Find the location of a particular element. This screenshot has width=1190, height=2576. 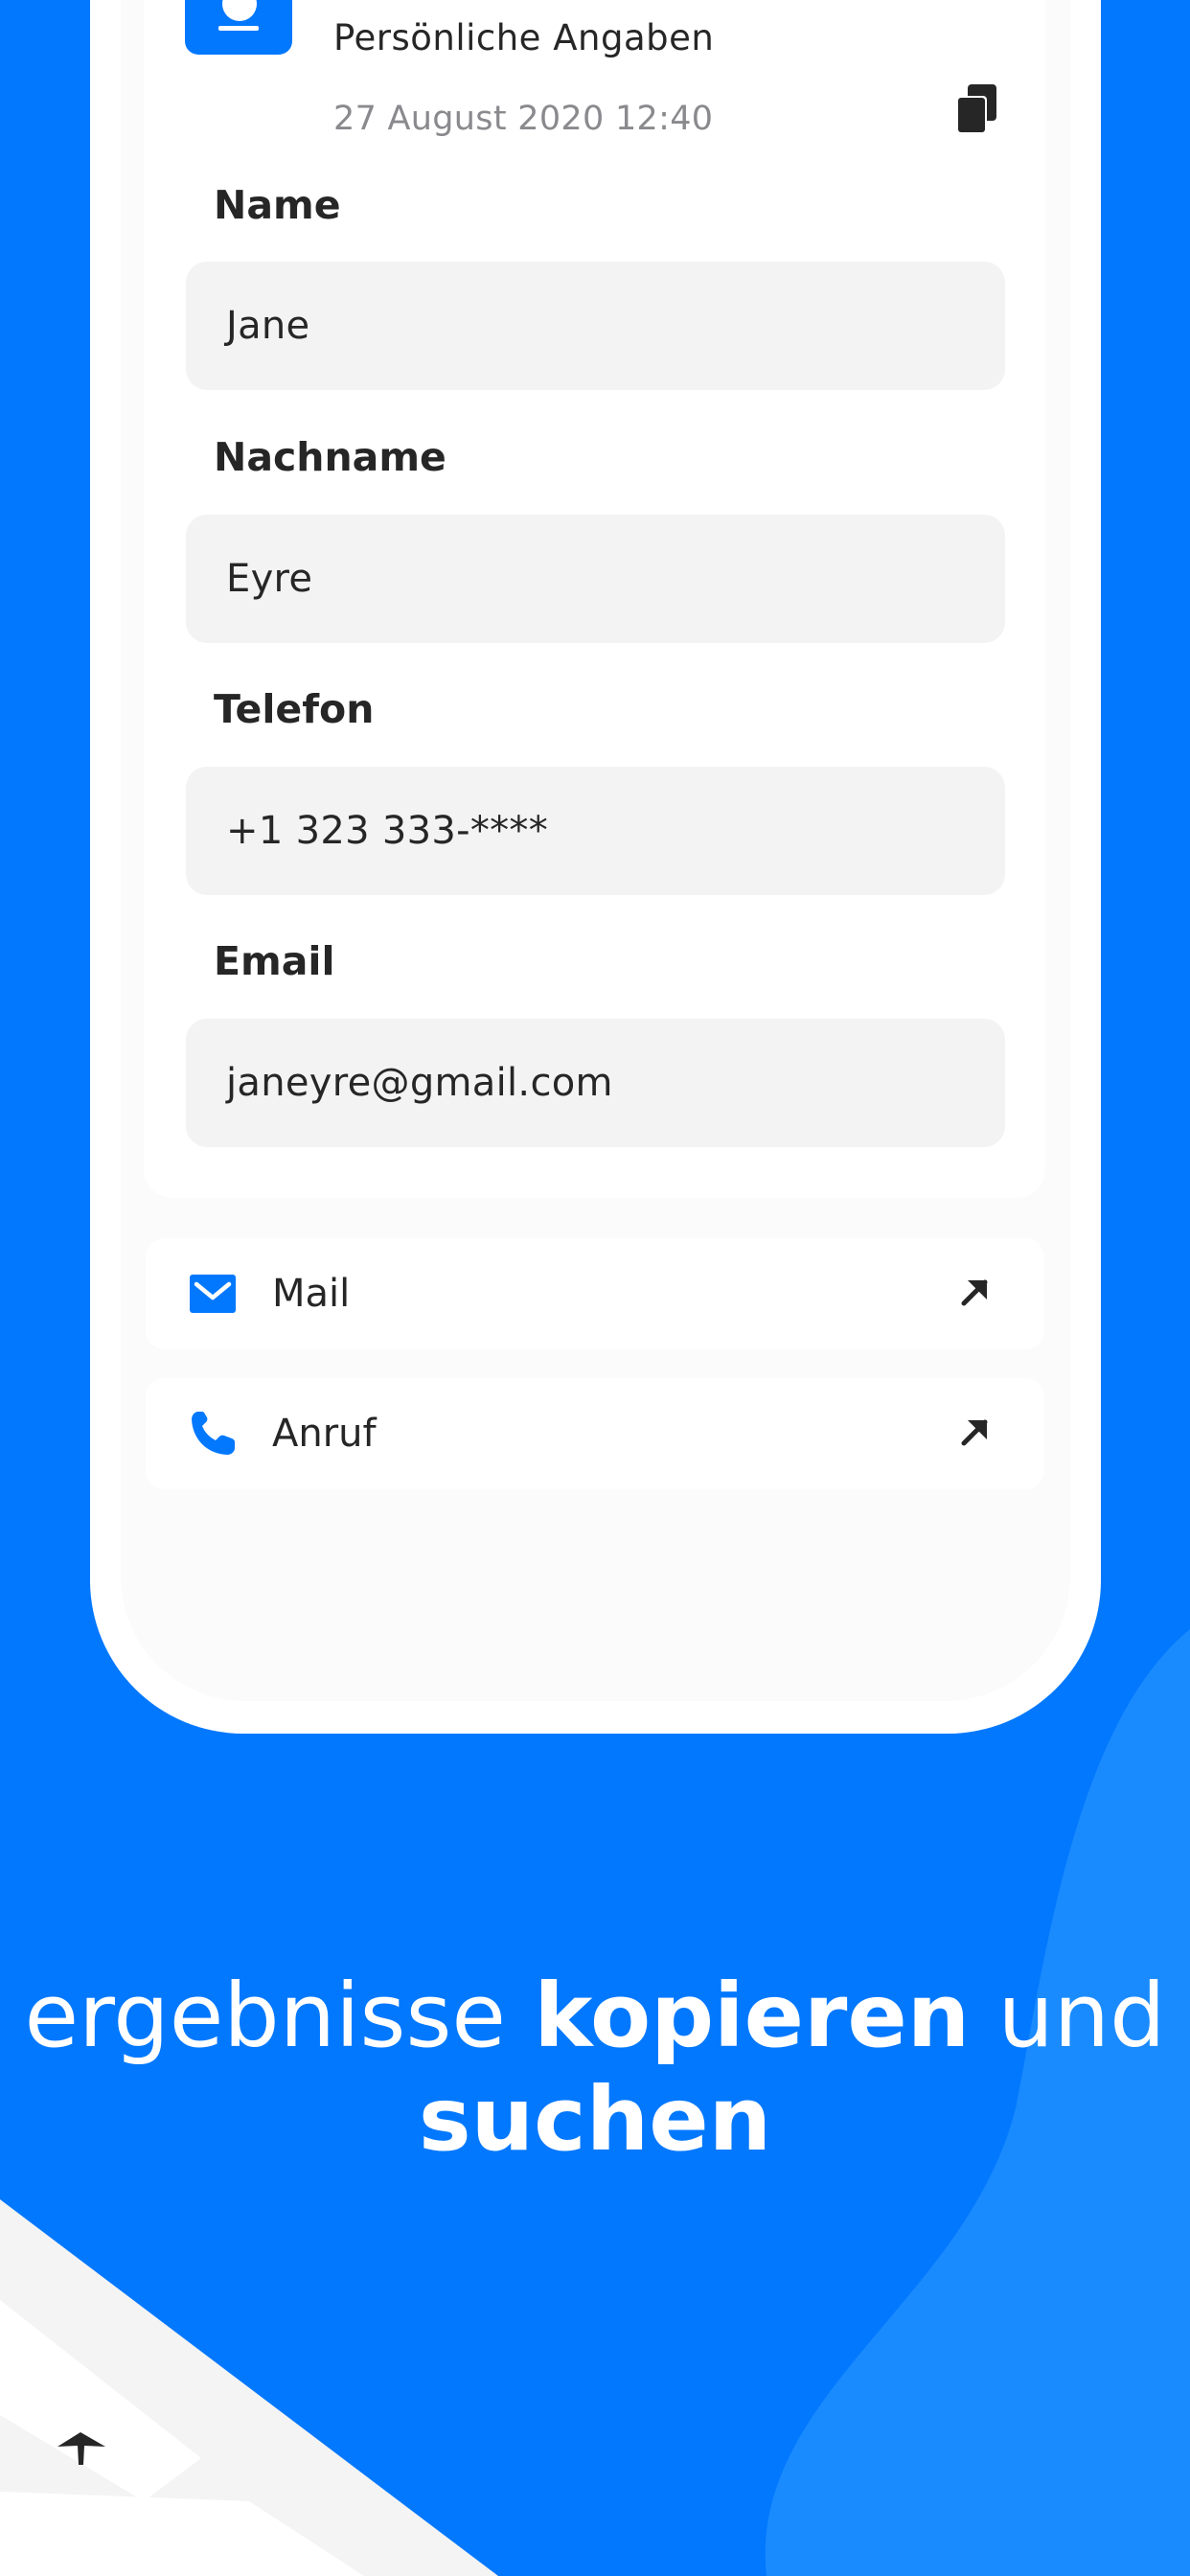

field-label-email: Email is located at coordinates (274, 961).